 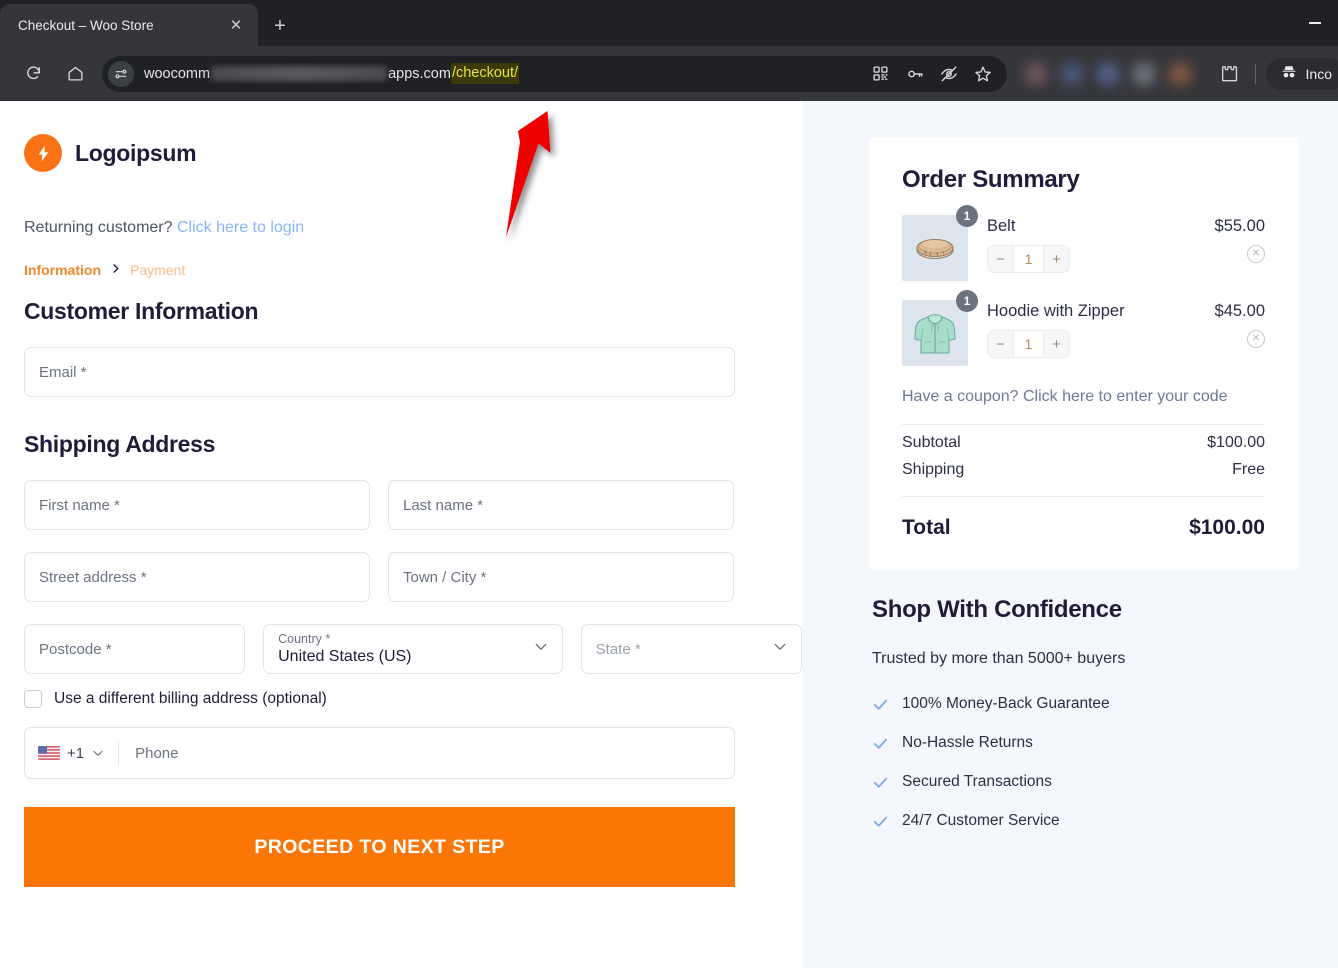 I want to click on state-select: State *, so click(x=691, y=649).